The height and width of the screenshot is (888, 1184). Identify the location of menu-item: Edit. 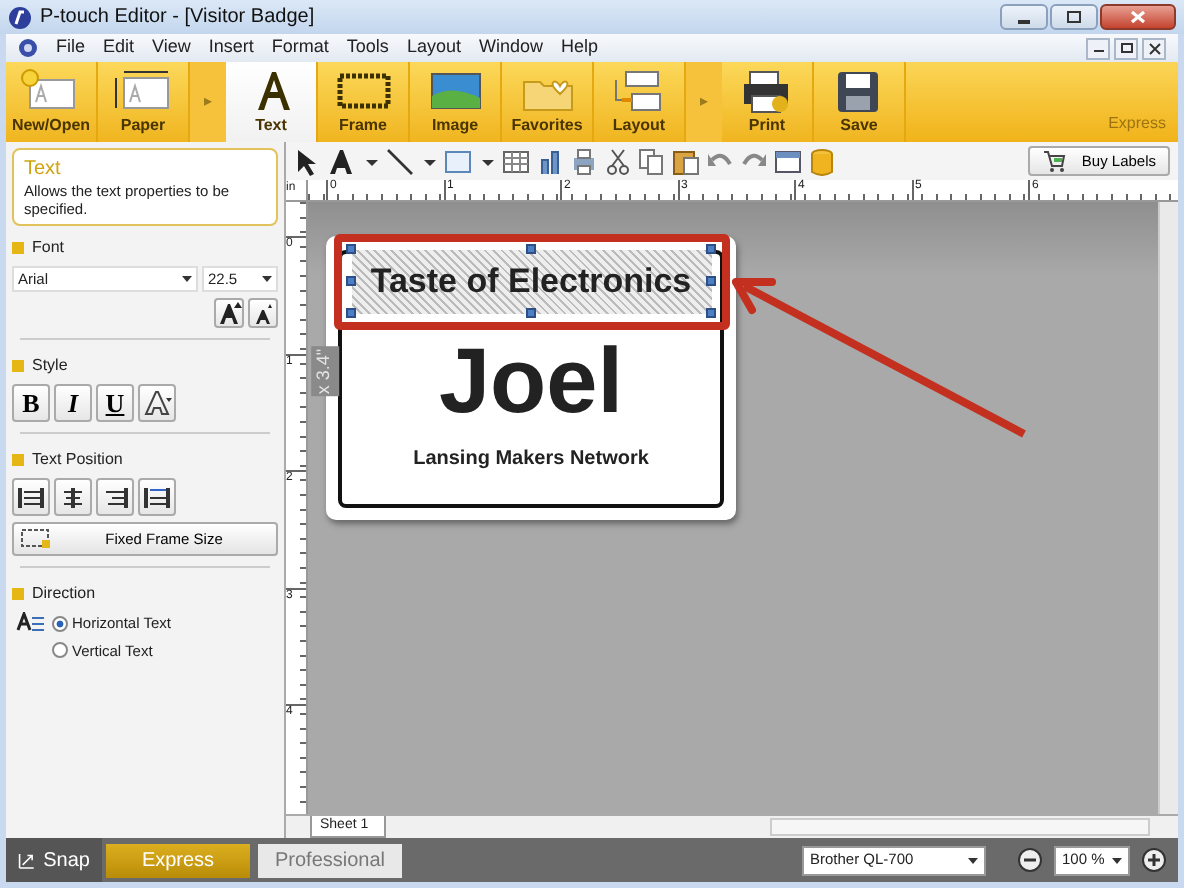
(119, 48).